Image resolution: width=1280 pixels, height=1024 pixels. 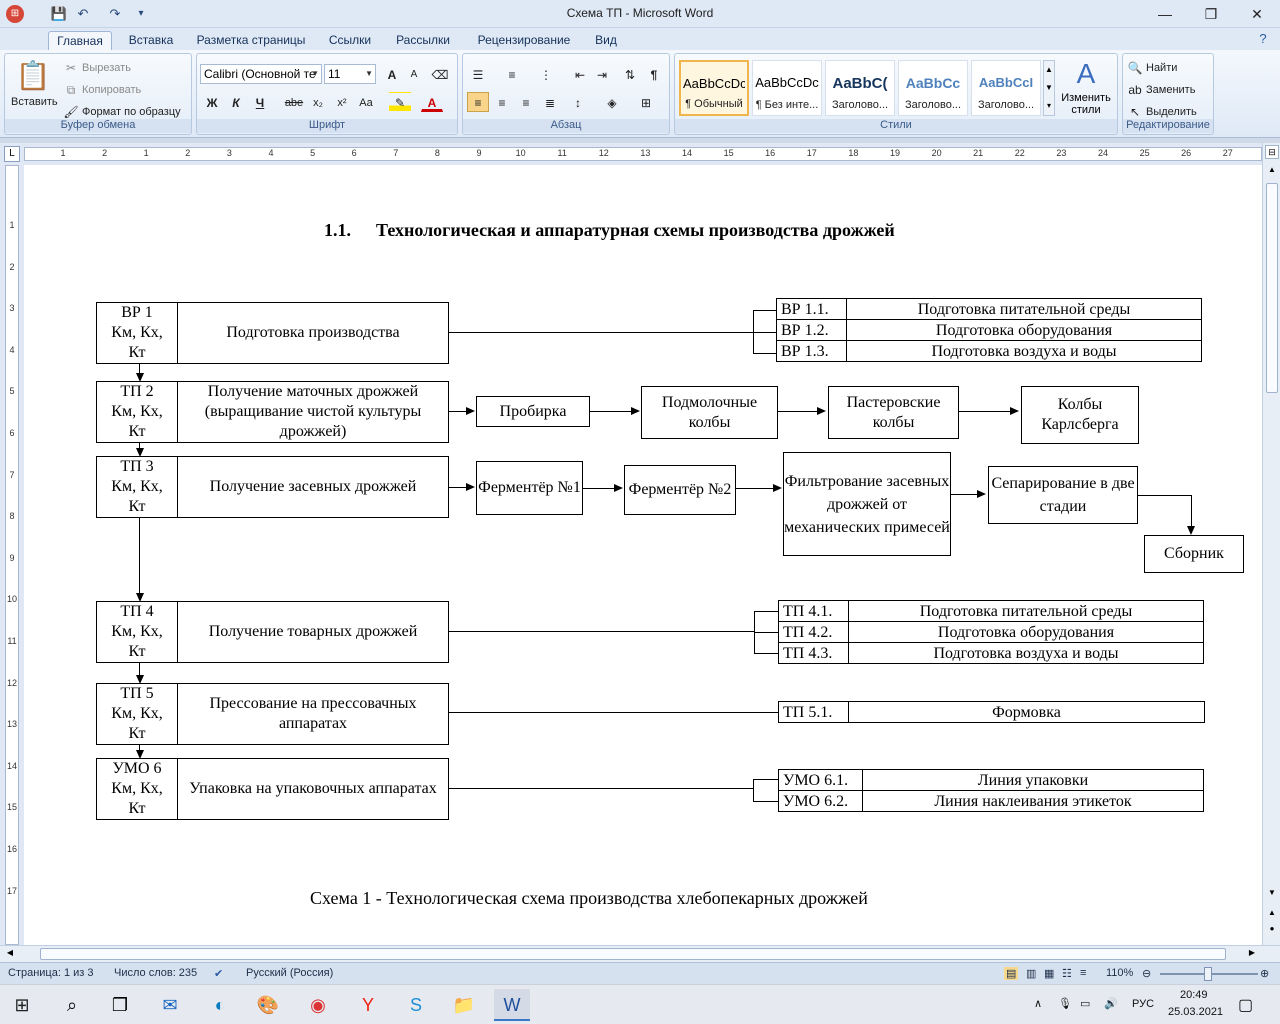 What do you see at coordinates (10, 954) in the screenshot?
I see `scroll-left-icon: ◀` at bounding box center [10, 954].